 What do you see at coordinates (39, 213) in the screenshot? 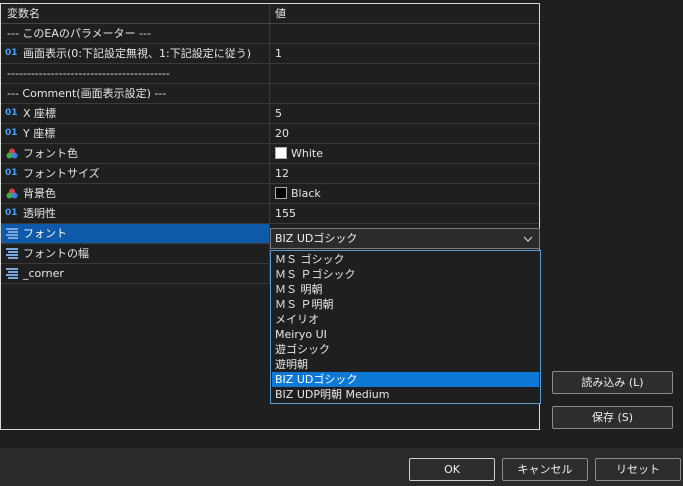
I see `parameter-name: 透明性` at bounding box center [39, 213].